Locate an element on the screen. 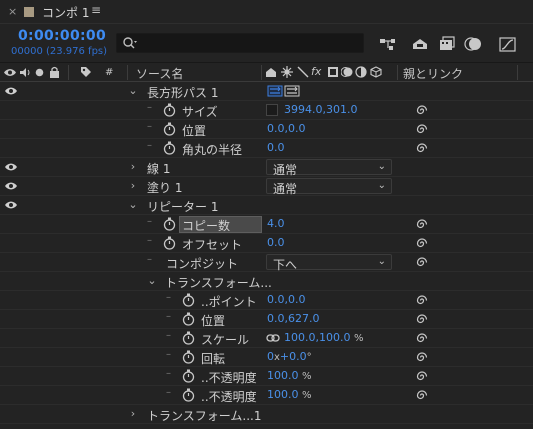 This screenshot has width=533, height=429. property-name: 長方形パス 1 is located at coordinates (182, 92).